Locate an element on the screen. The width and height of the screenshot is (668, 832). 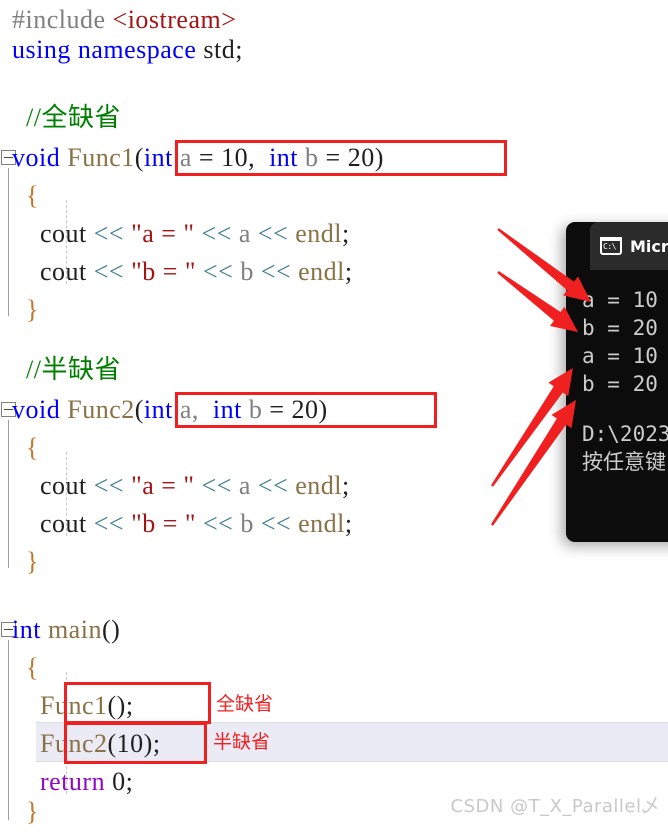
func1-call-box is located at coordinates (137, 703).